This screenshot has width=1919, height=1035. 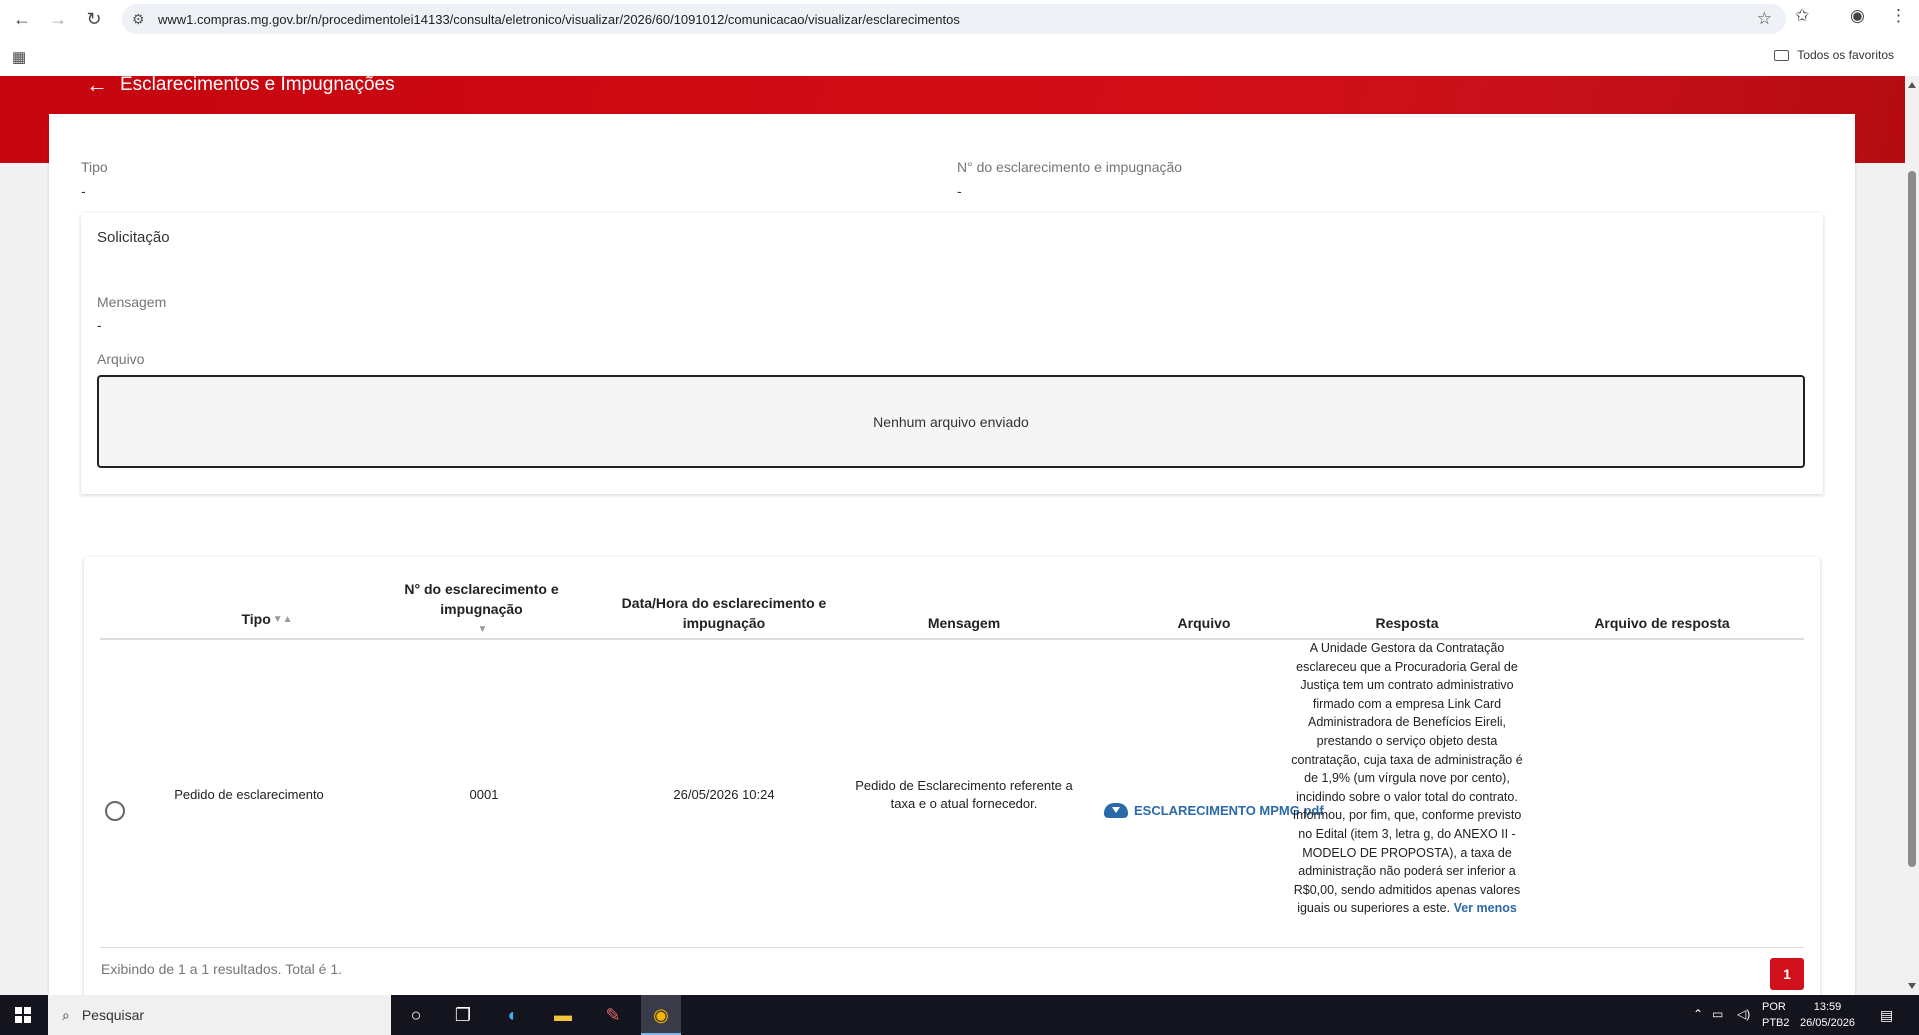 What do you see at coordinates (1743, 1014) in the screenshot?
I see `volume-icon: ◁)` at bounding box center [1743, 1014].